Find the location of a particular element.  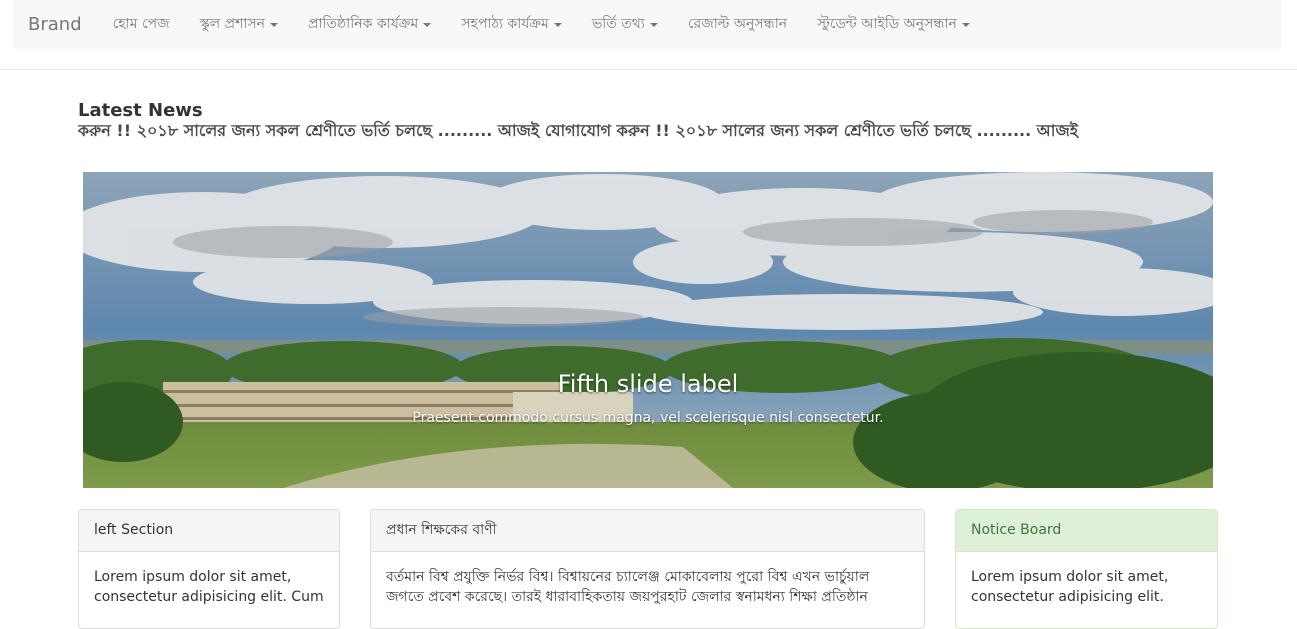

nav-item-home: হোম পেজ is located at coordinates (141, 24).